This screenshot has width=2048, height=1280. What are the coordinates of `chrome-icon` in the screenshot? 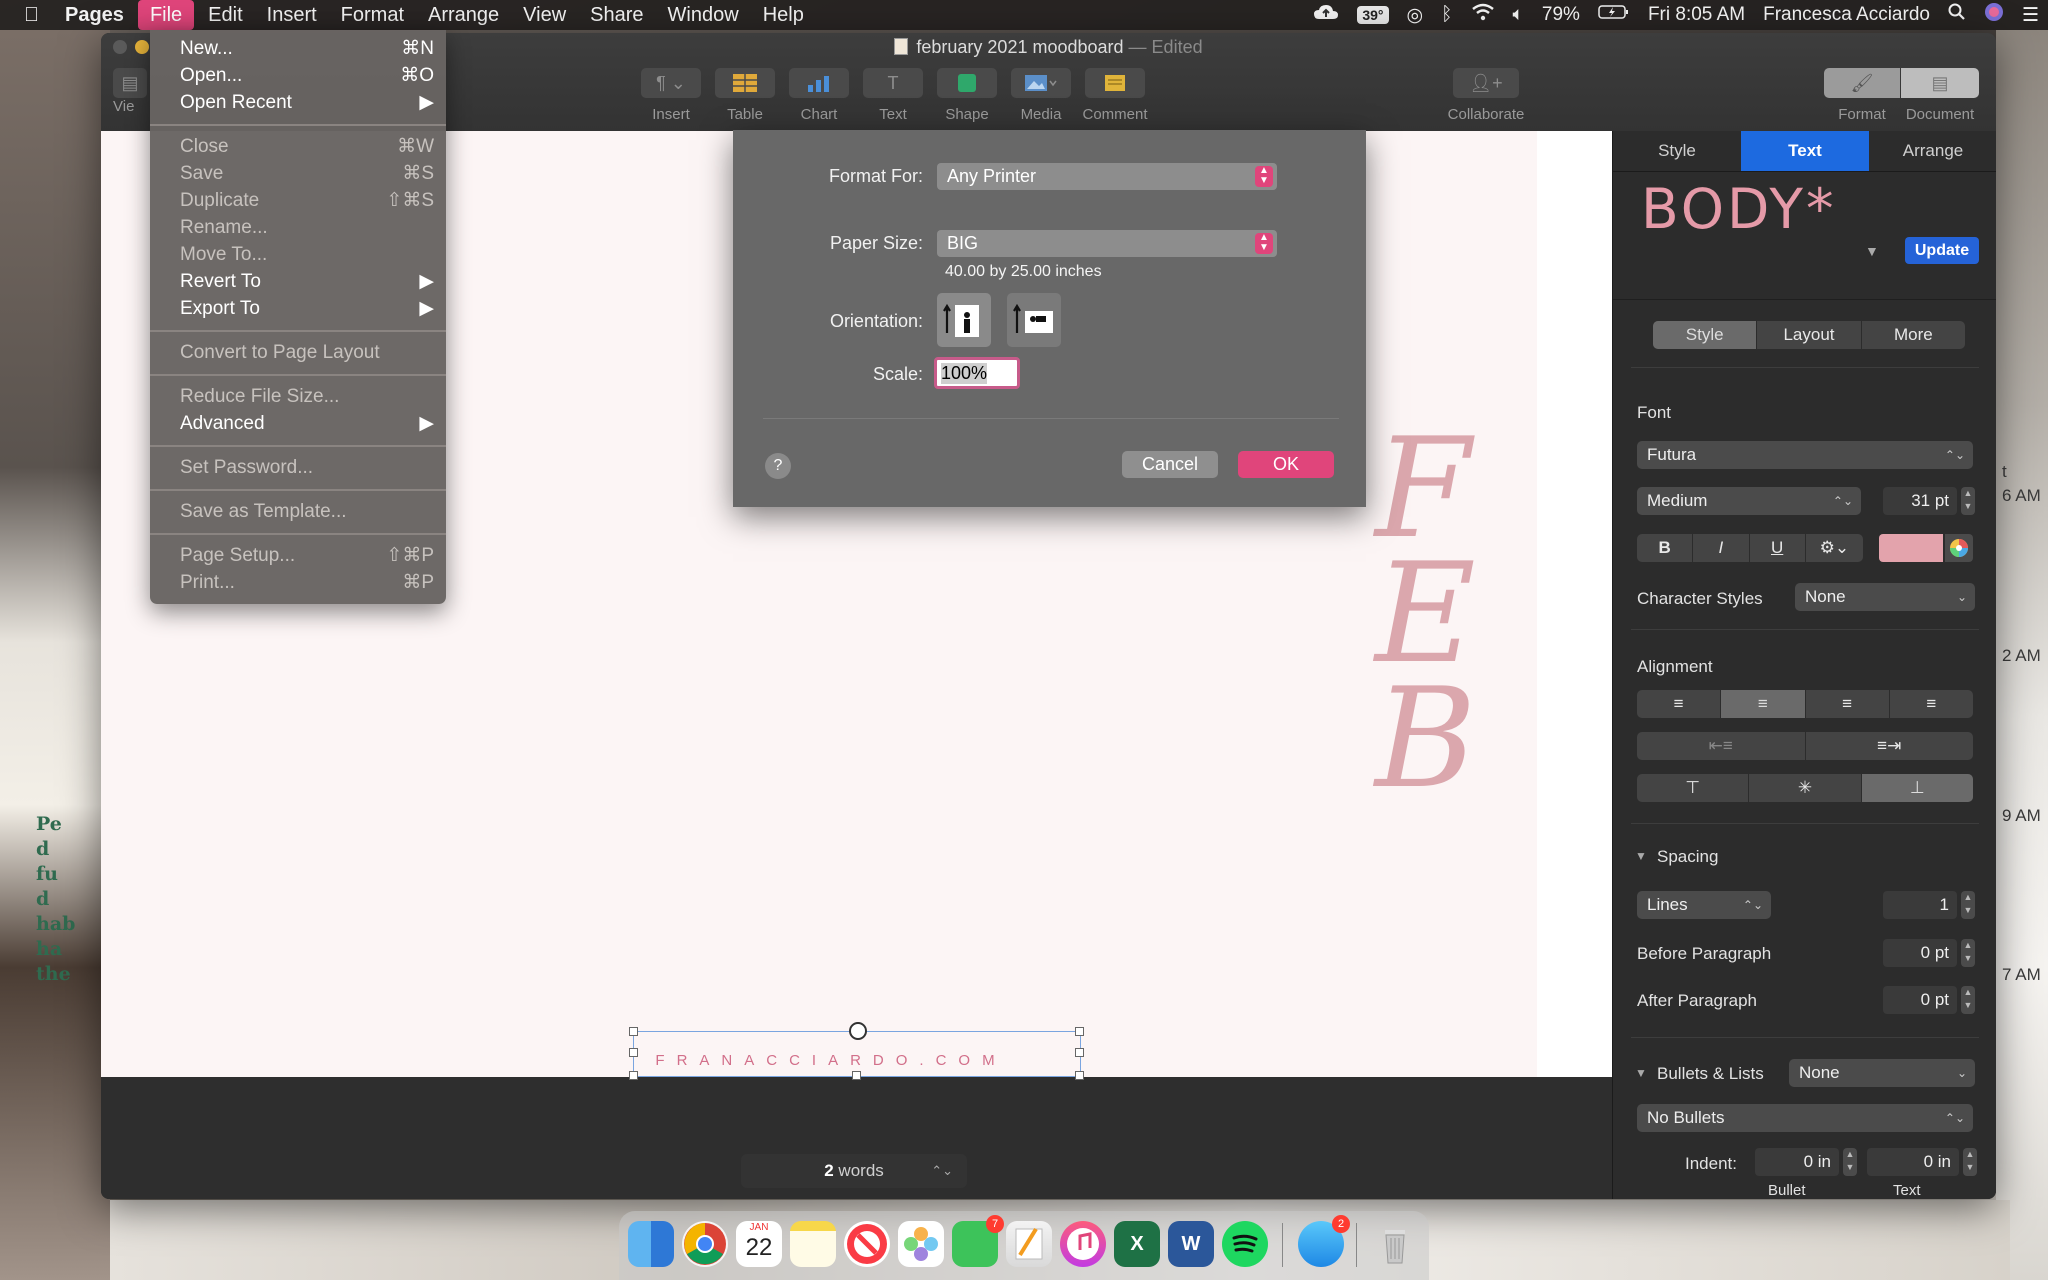 It's located at (705, 1244).